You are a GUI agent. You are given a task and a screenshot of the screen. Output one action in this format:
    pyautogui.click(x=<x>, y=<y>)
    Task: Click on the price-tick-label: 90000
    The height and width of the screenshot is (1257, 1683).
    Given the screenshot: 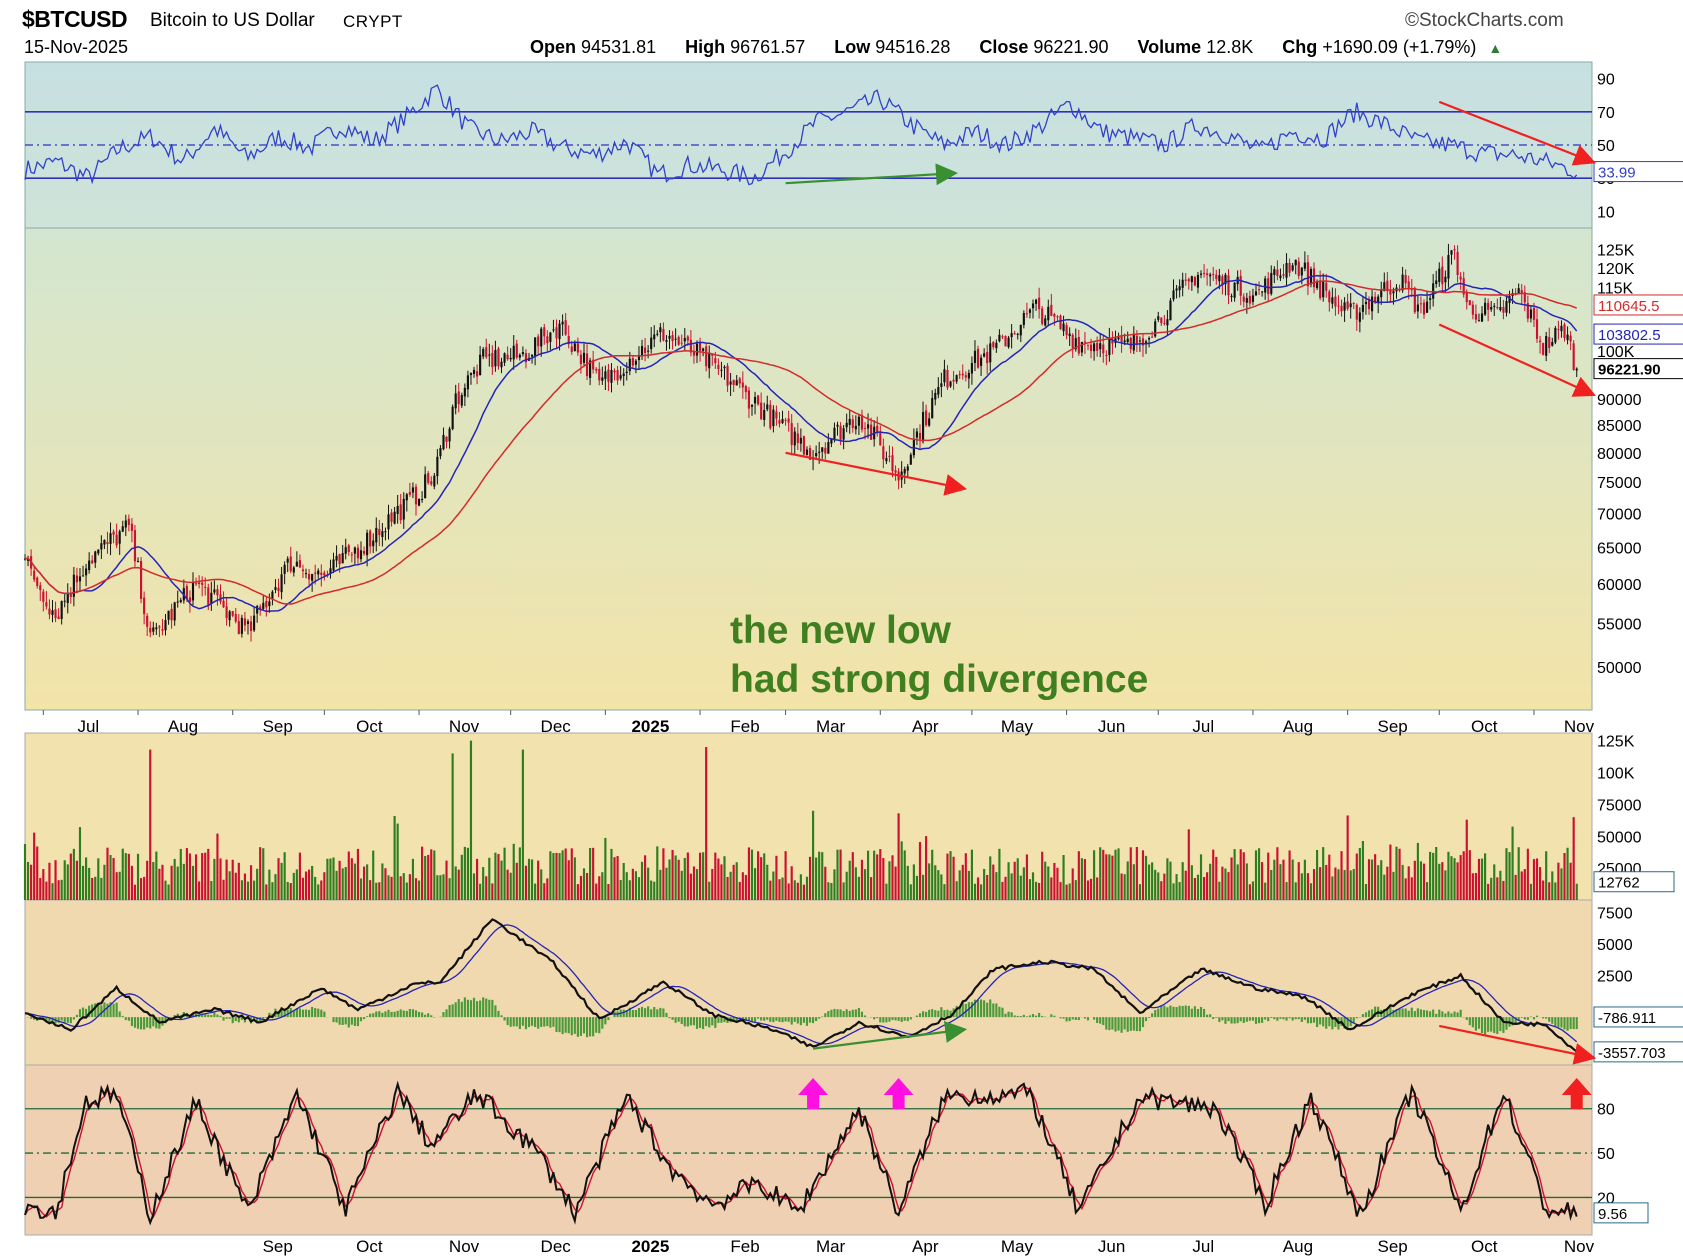 What is the action you would take?
    pyautogui.click(x=1619, y=400)
    